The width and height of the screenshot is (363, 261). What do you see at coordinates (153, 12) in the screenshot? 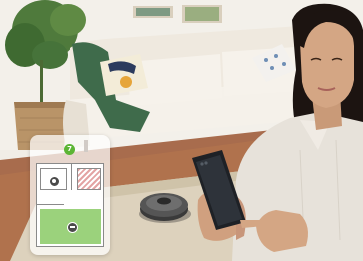
I see `wall-frame-left` at bounding box center [153, 12].